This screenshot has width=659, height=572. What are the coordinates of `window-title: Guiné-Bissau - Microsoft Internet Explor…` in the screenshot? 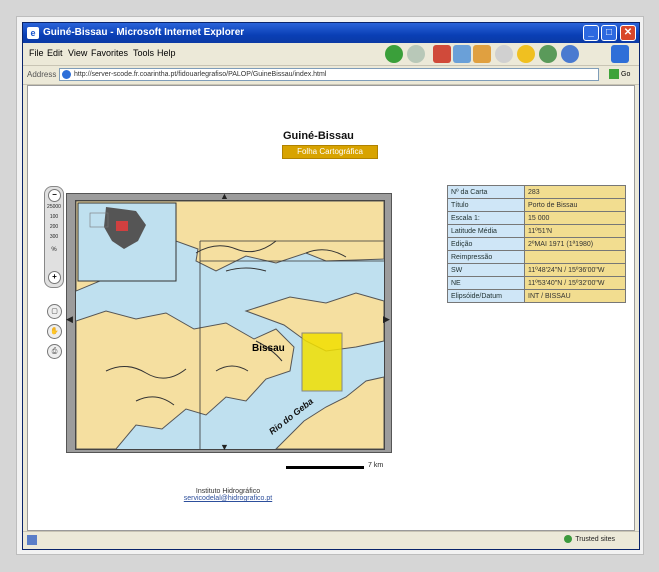 It's located at (144, 32).